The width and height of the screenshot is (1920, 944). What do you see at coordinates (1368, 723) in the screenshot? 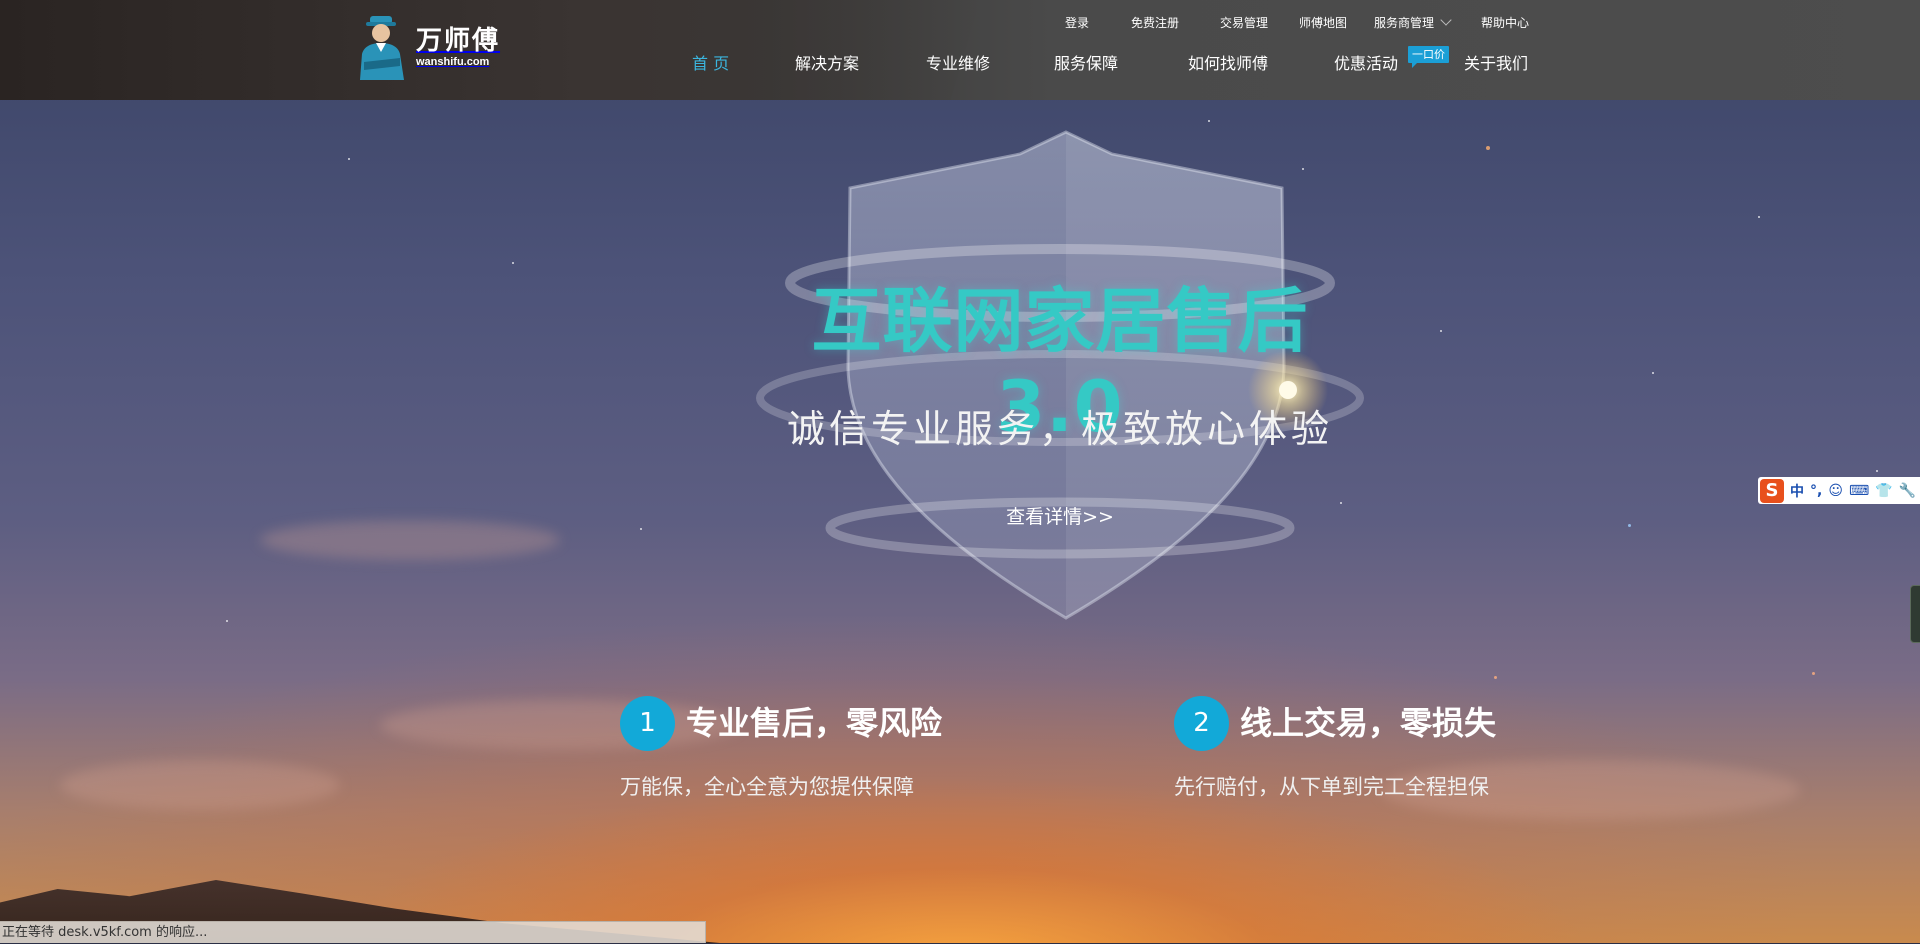
I see `feature-title-2: 线上交易，零损失` at bounding box center [1368, 723].